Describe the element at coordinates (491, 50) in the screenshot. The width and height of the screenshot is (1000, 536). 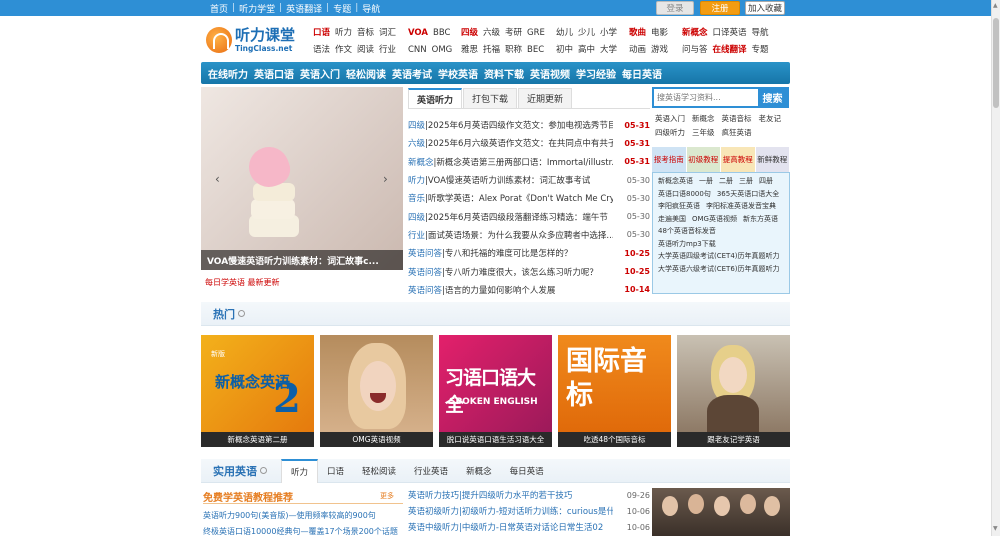
I see `category-link: 托福` at that location.